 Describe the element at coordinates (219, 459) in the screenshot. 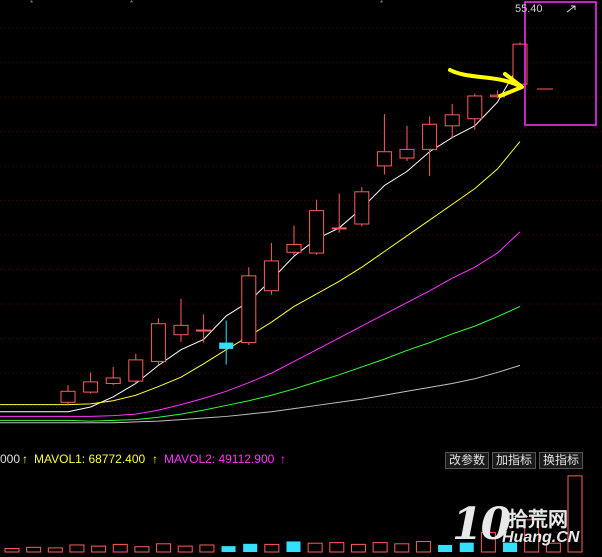

I see `mavol2-label: MAVOL2: 49112.900` at that location.